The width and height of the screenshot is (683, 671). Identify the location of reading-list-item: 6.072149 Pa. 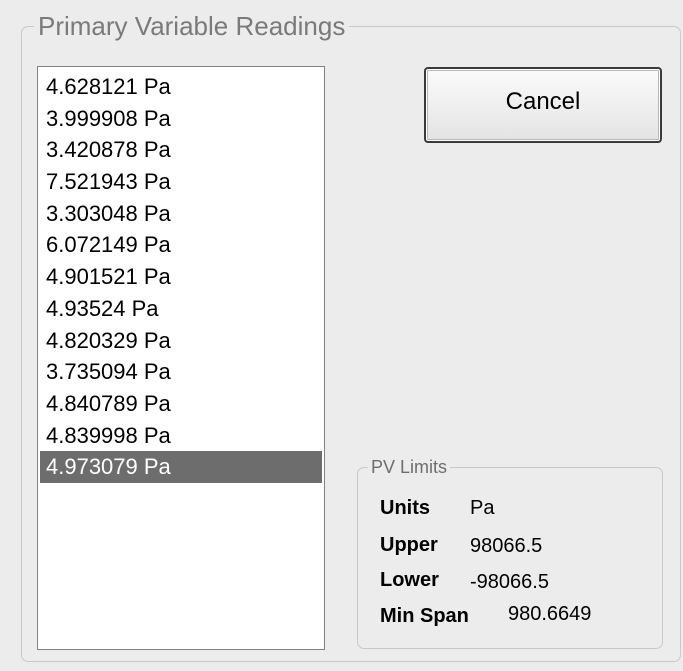
(181, 245).